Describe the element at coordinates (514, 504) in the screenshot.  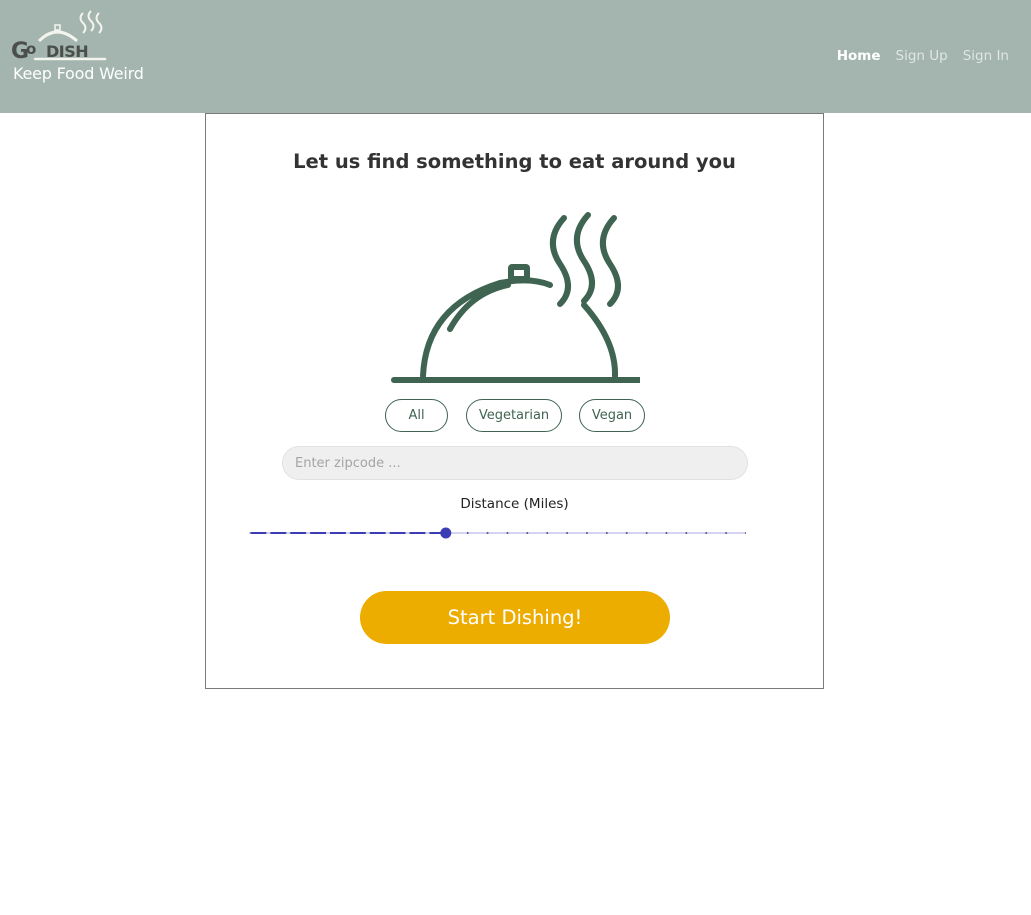
I see `distance-label: Distance (Miles)` at that location.